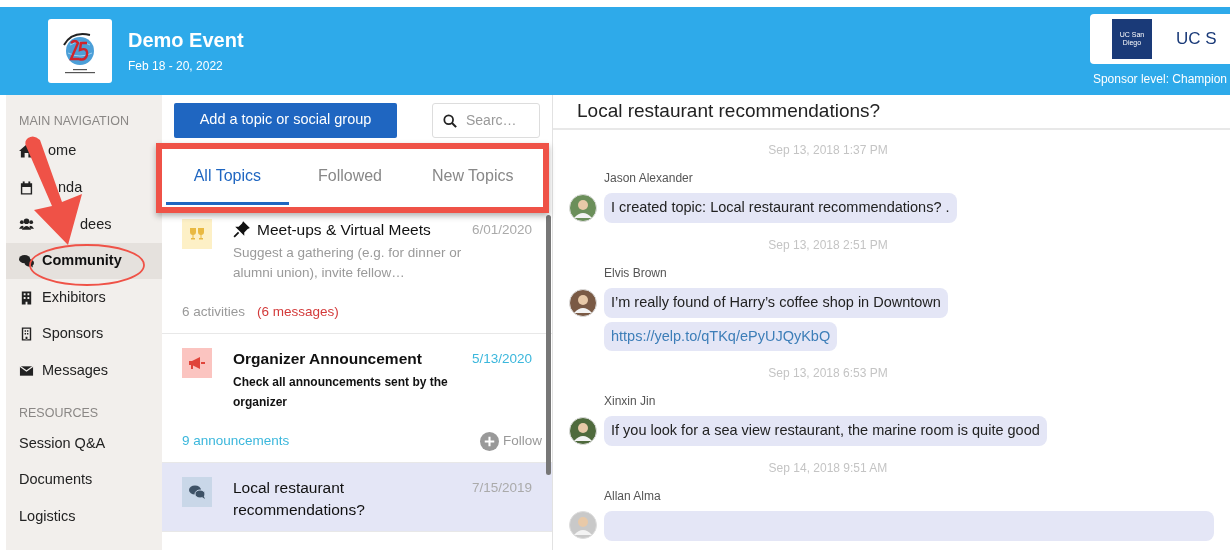 The image size is (1230, 550). What do you see at coordinates (825, 431) in the screenshot?
I see `message-bubble: If you look for a sea view restaurant, the marine room is quite good` at bounding box center [825, 431].